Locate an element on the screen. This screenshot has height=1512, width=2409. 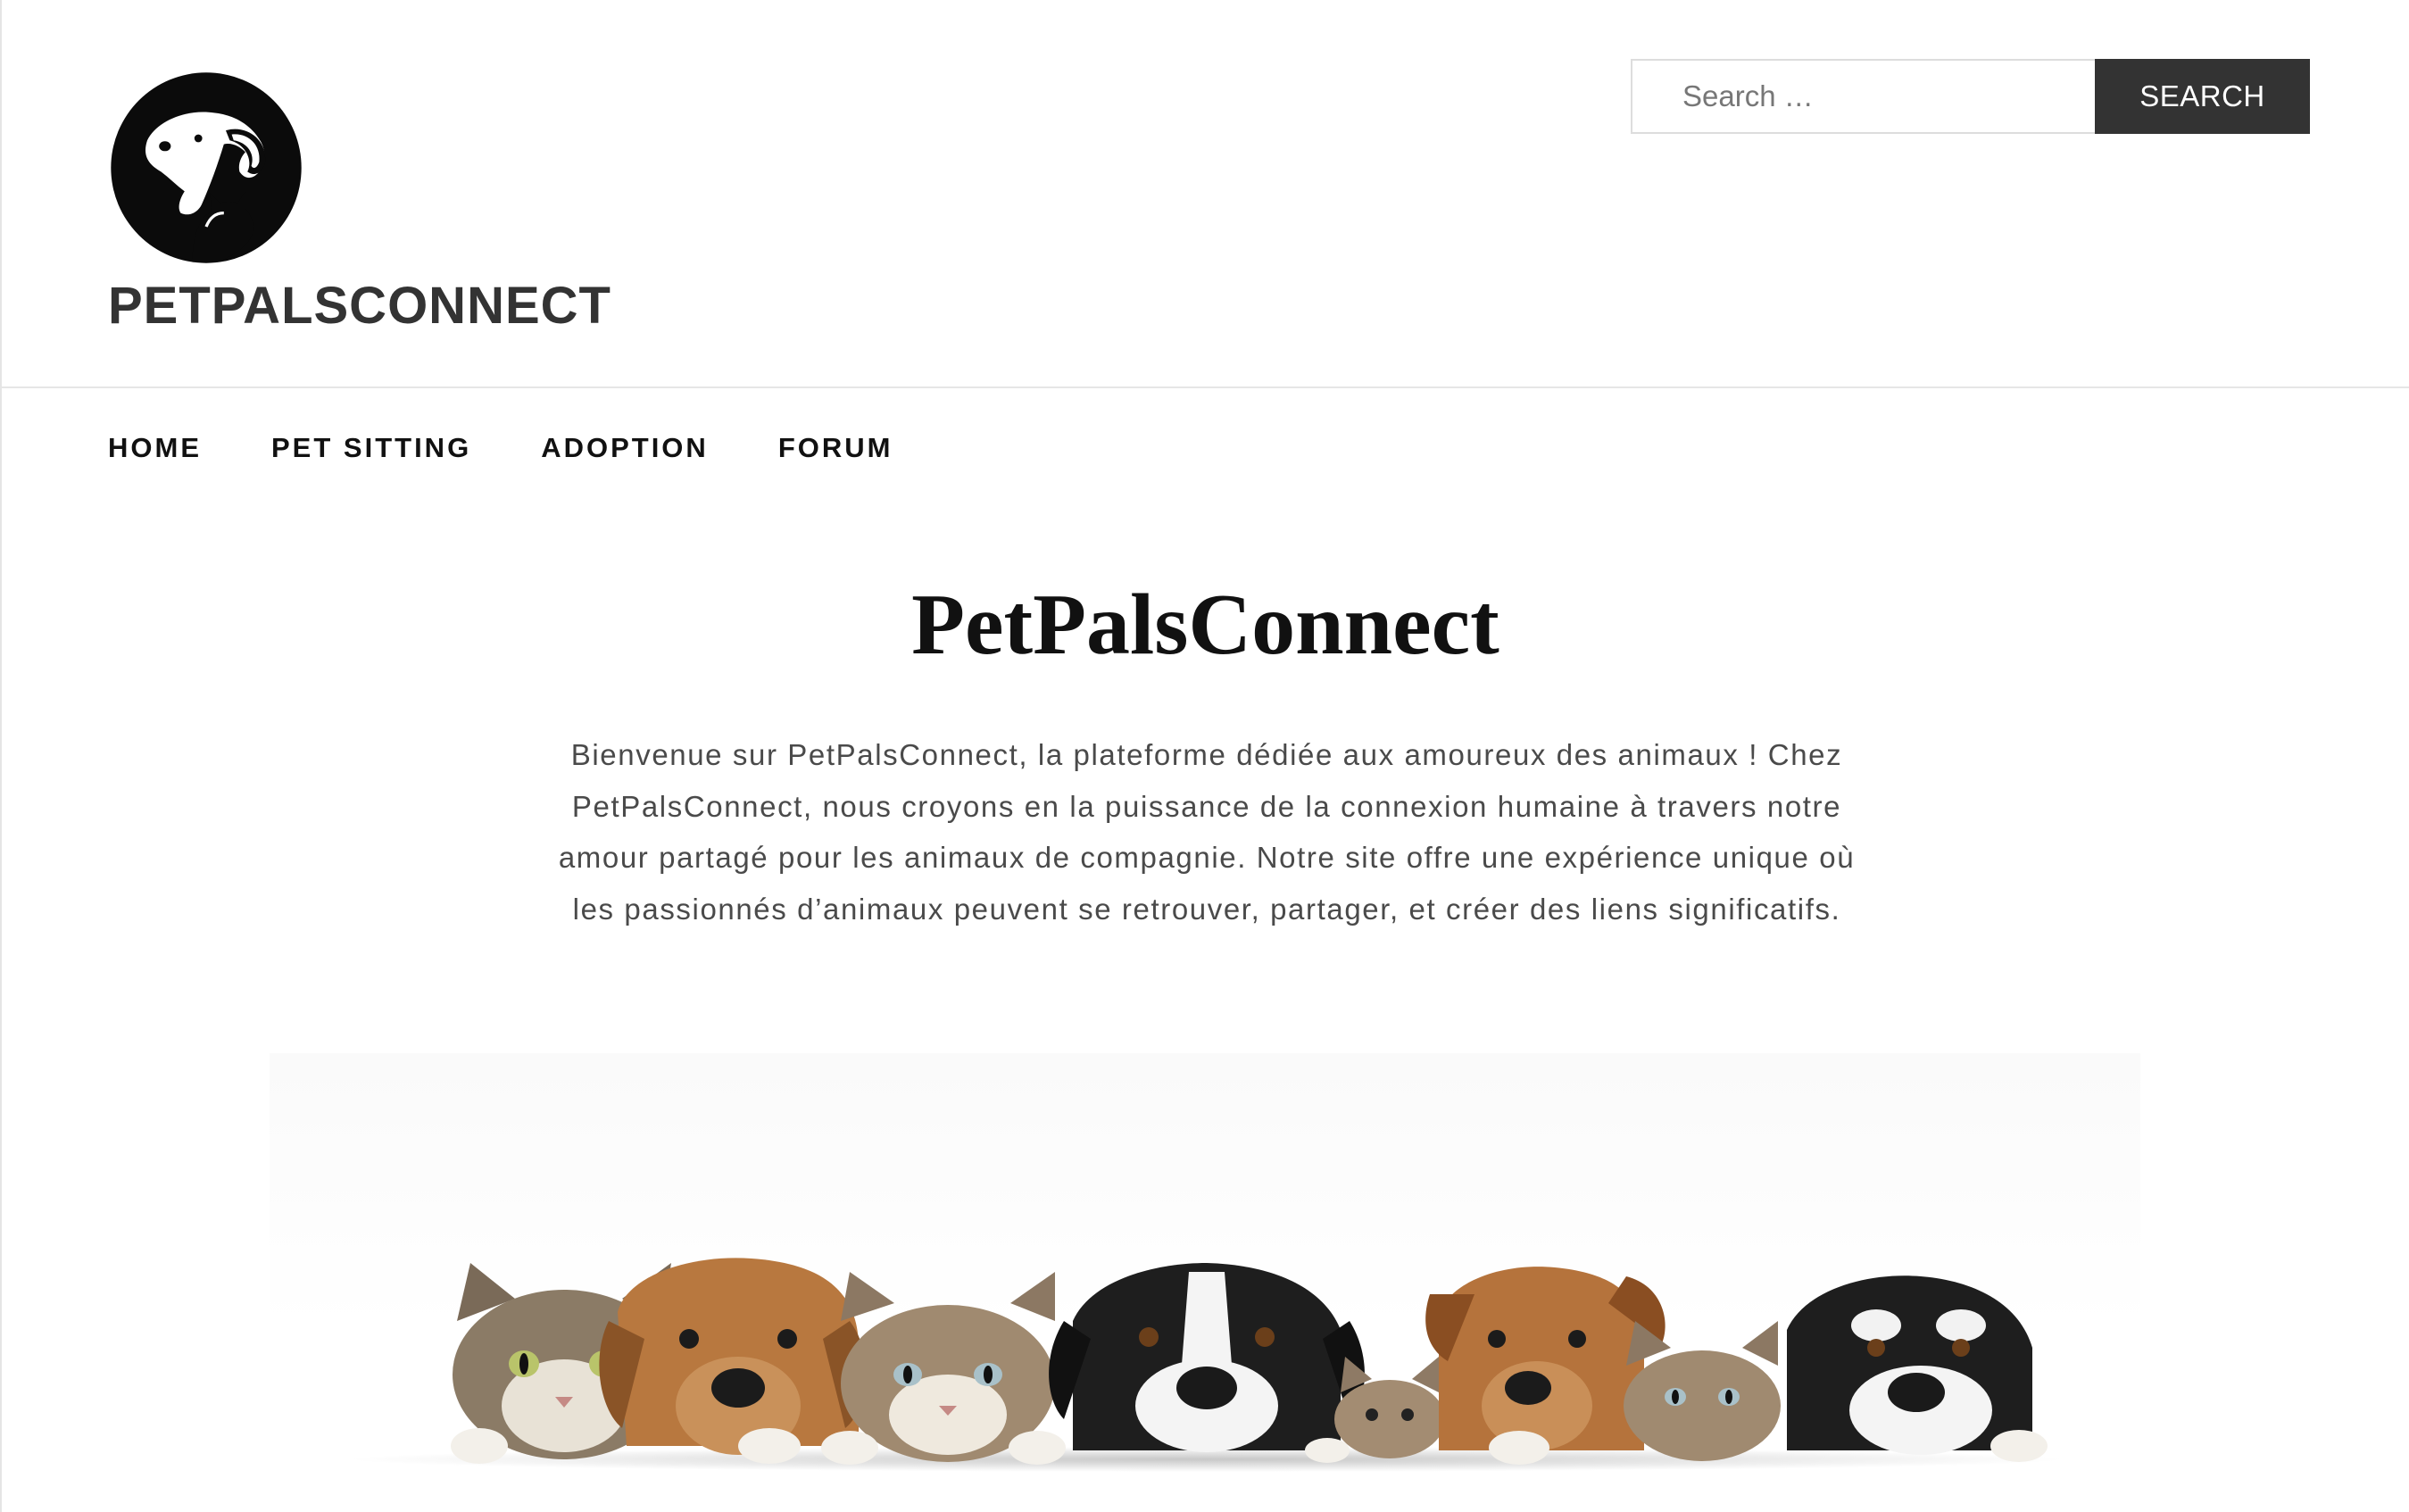
black-white-dog is located at coordinates (1207, 1357).